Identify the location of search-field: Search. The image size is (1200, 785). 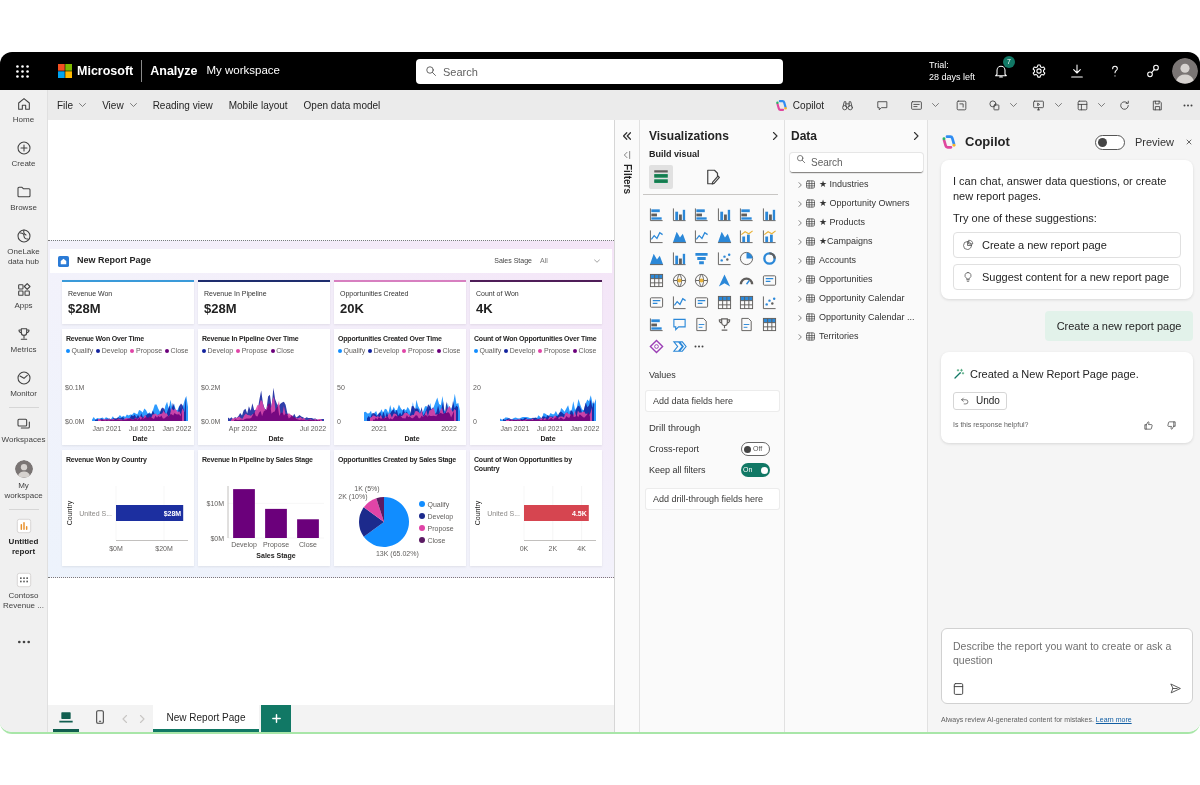
(856, 163).